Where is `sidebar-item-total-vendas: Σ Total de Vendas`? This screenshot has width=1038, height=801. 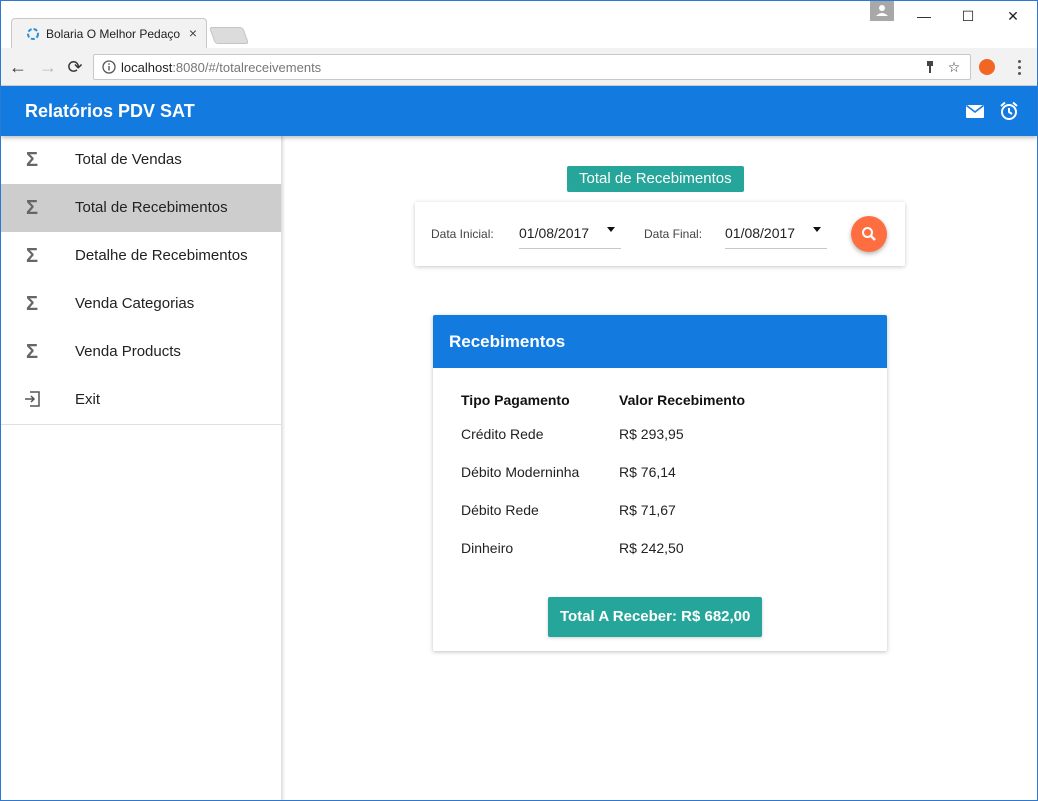
sidebar-item-total-vendas: Σ Total de Vendas is located at coordinates (141, 160).